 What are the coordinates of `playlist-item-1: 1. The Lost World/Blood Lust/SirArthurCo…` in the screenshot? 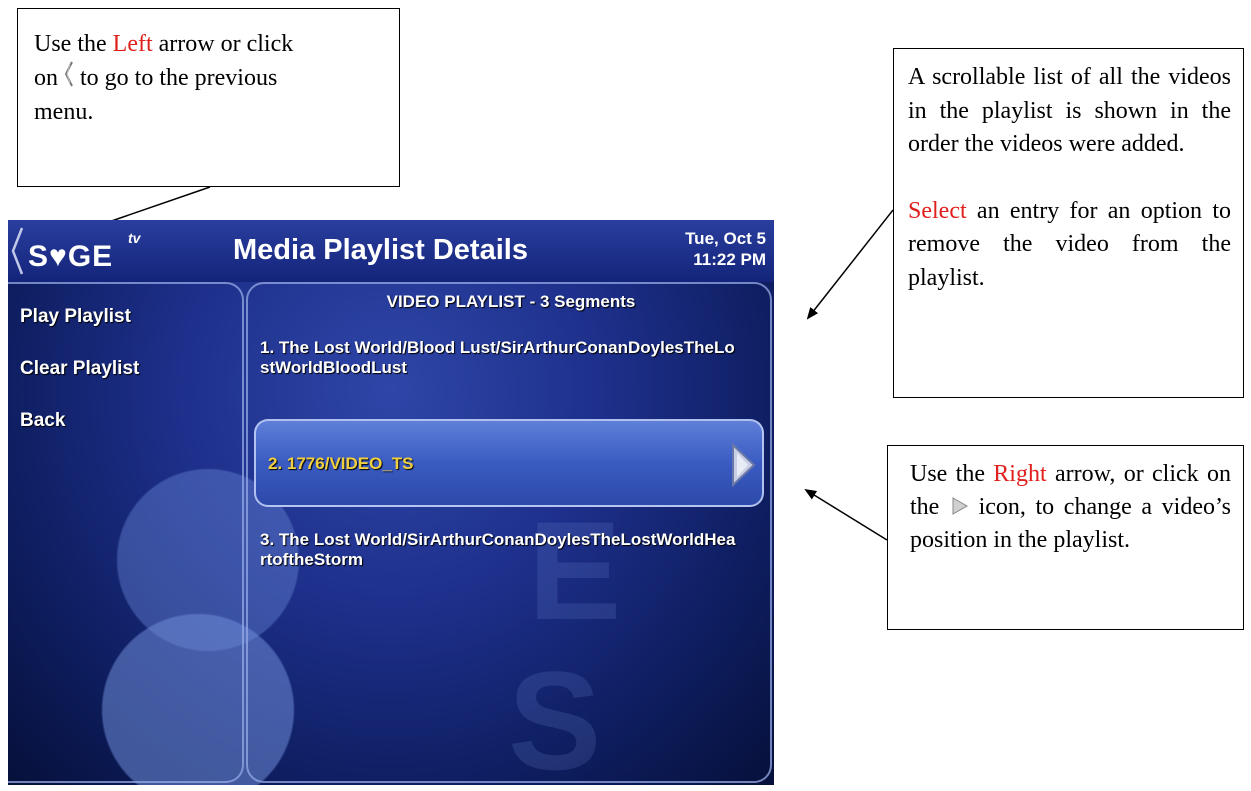 It's located at (500, 358).